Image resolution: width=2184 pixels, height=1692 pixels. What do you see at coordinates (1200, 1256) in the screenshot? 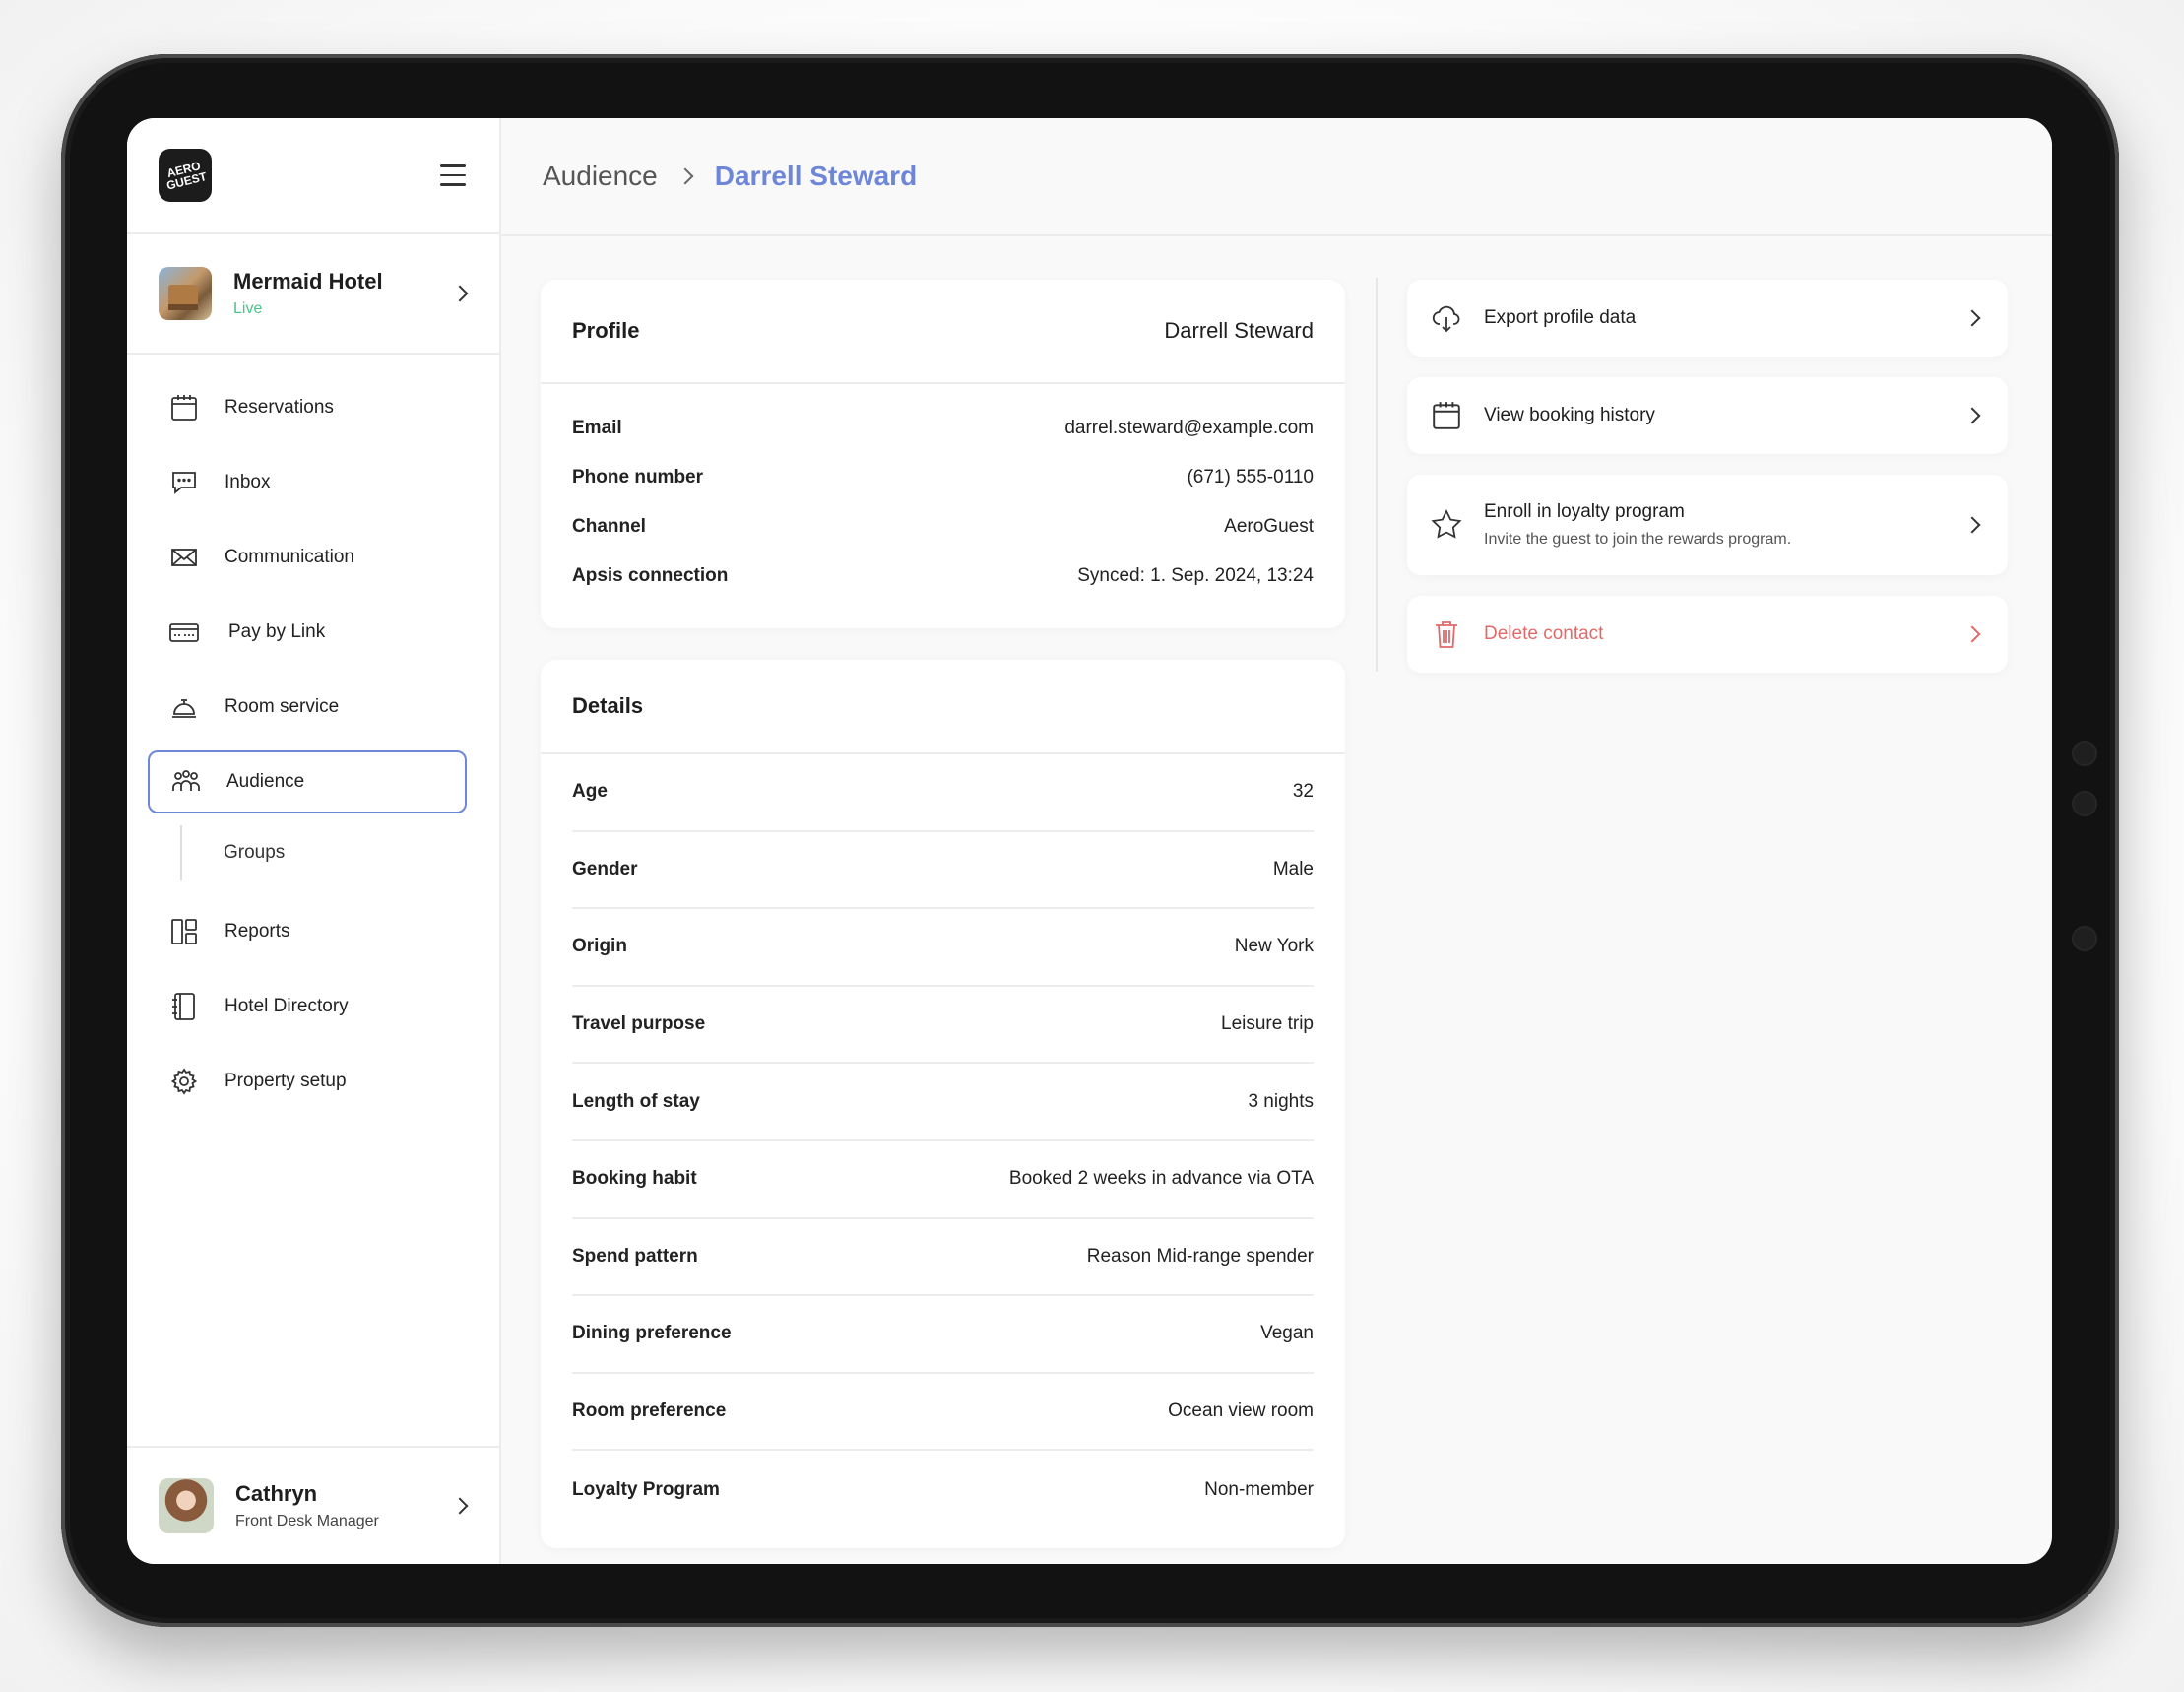
I see `field-value: Reason Mid-range spender` at bounding box center [1200, 1256].